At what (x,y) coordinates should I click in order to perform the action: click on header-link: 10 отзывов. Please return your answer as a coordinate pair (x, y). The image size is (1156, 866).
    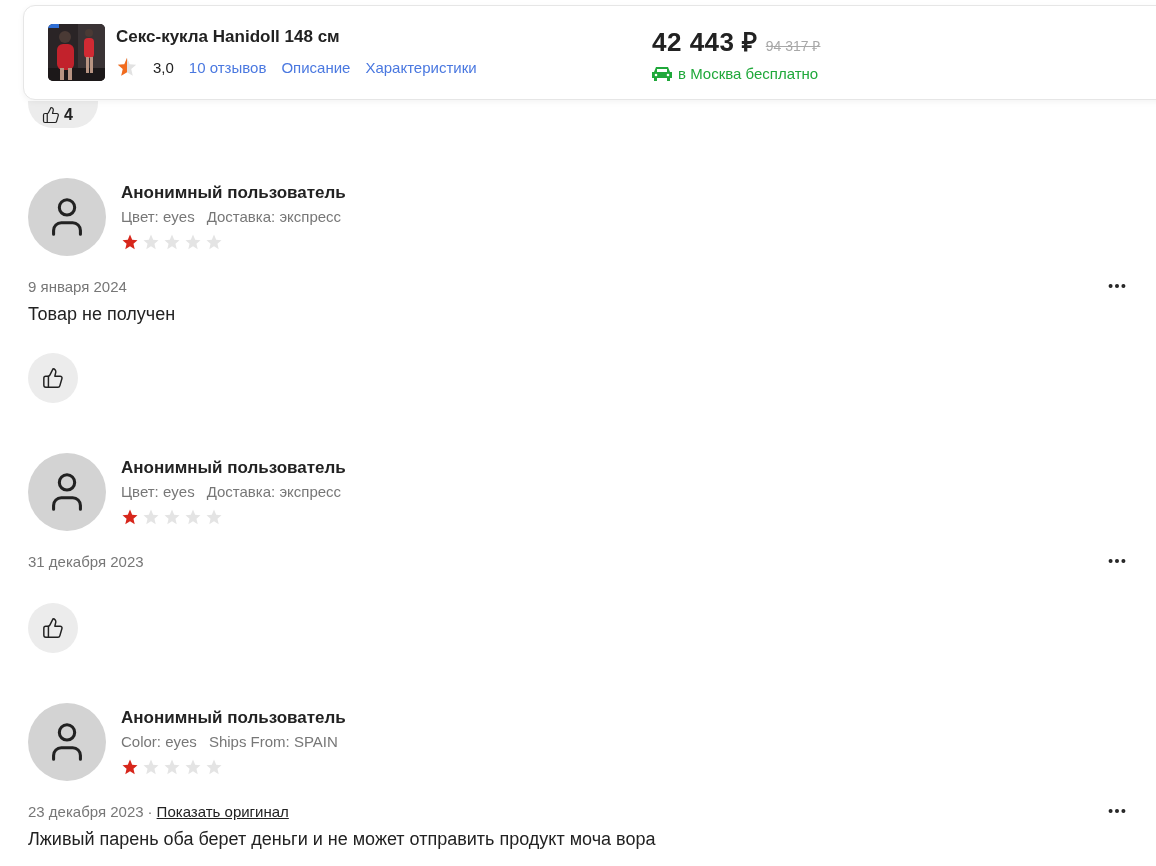
    Looking at the image, I should click on (227, 67).